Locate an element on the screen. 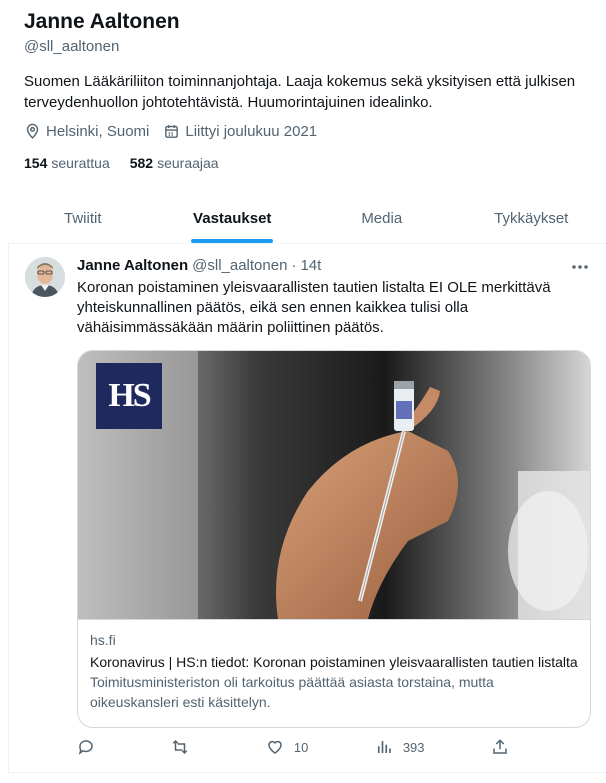 The height and width of the screenshot is (783, 606). profile-meta: Helsinki, Suomi Liittyi joulukuu 2021 is located at coordinates (177, 131).